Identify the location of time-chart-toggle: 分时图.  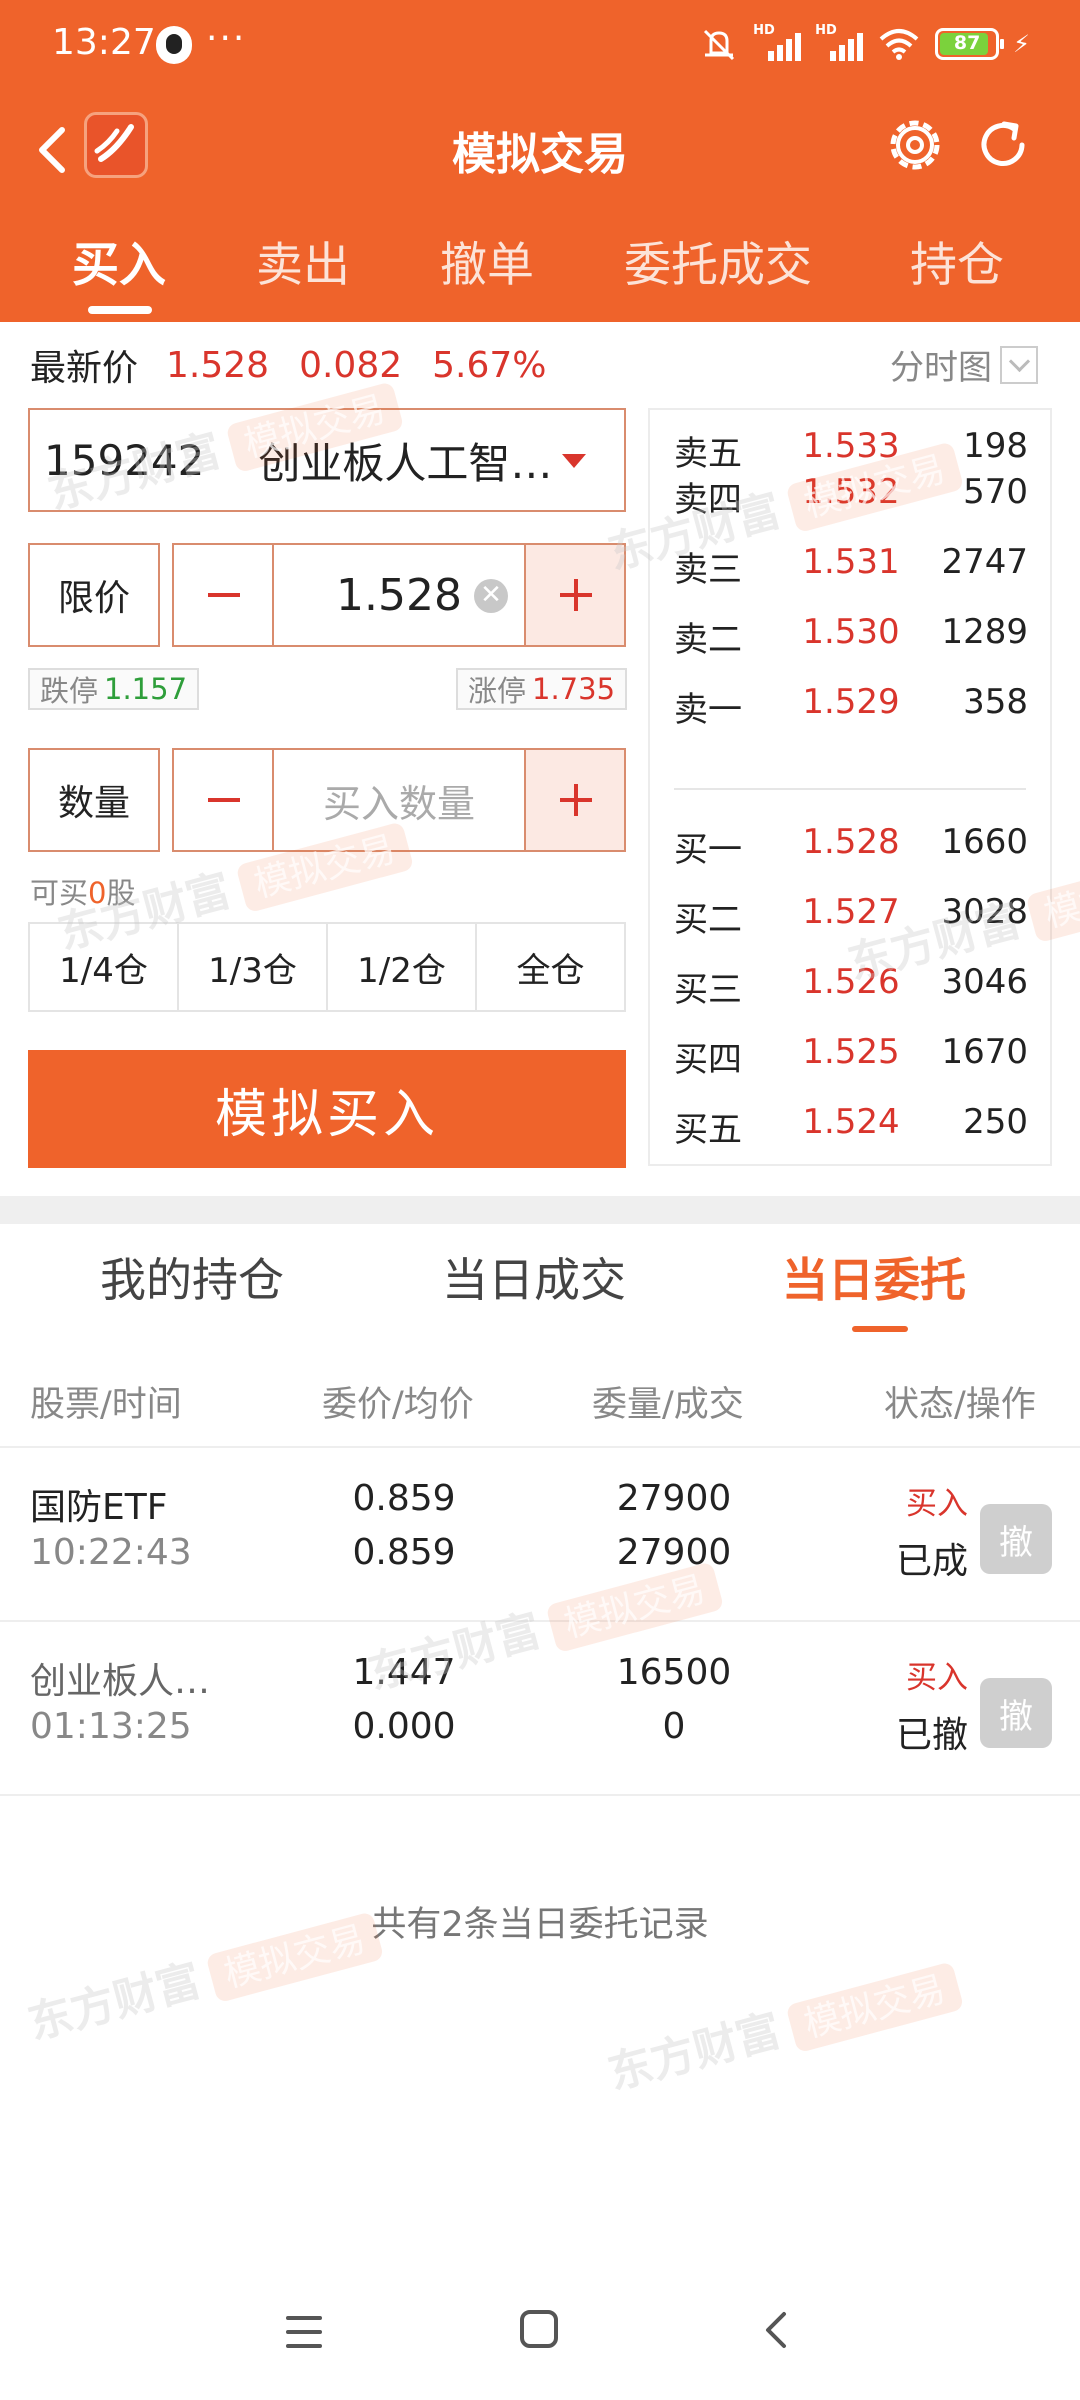
(964, 364).